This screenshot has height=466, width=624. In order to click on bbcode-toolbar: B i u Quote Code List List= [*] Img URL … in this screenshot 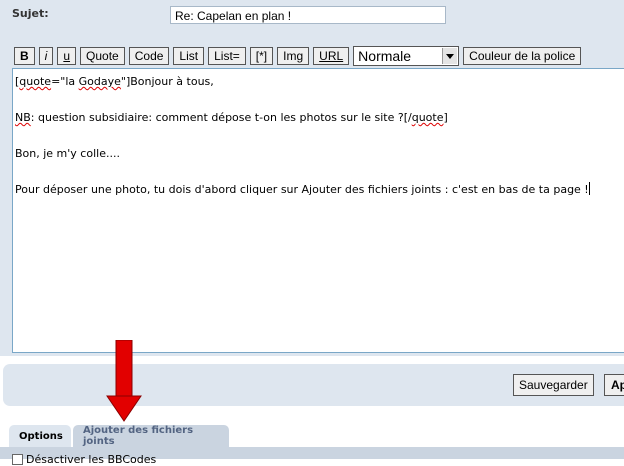, I will do `click(298, 56)`.